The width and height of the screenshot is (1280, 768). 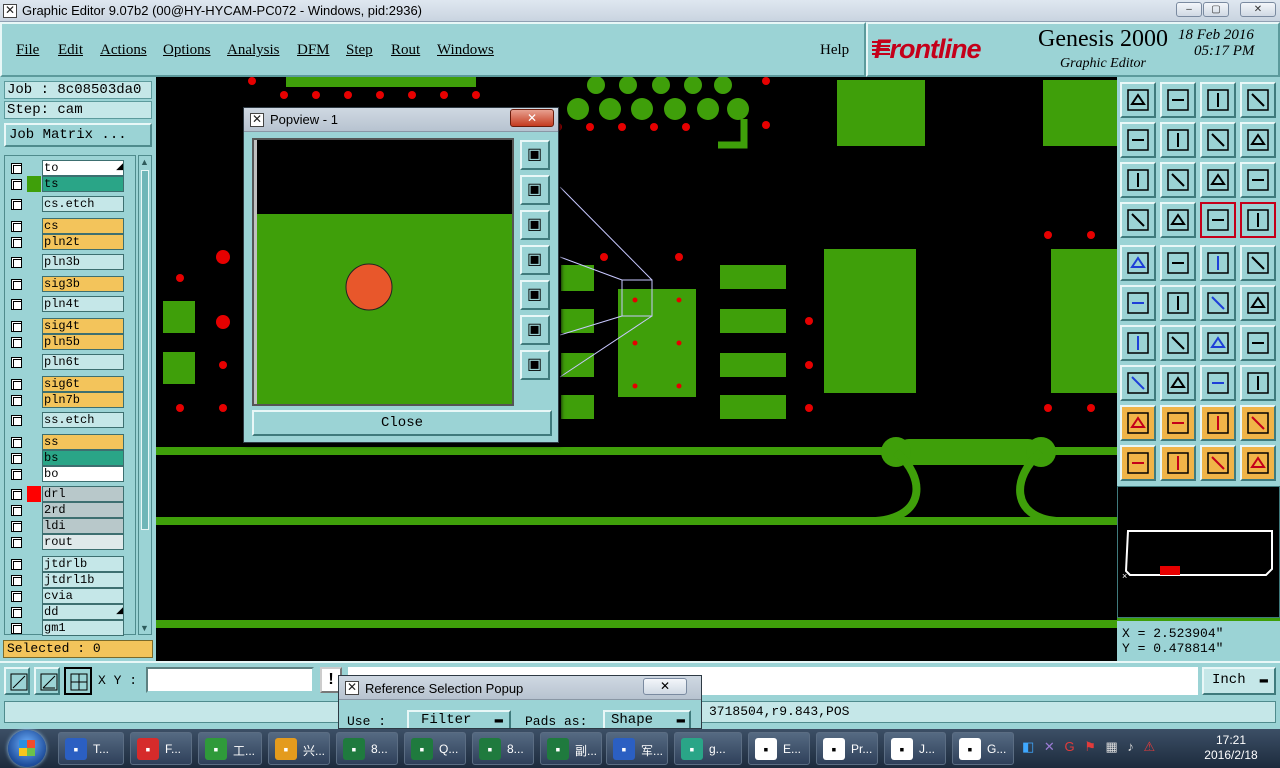 What do you see at coordinates (1138, 463) in the screenshot?
I see `select-cursor-button` at bounding box center [1138, 463].